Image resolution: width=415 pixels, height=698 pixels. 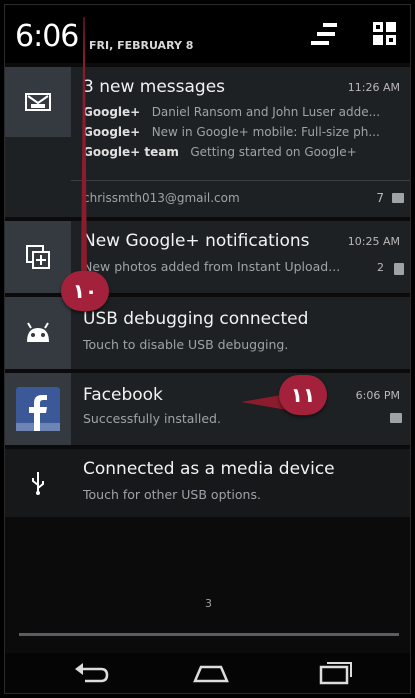 I want to click on page-indicator: 3, so click(x=208, y=603).